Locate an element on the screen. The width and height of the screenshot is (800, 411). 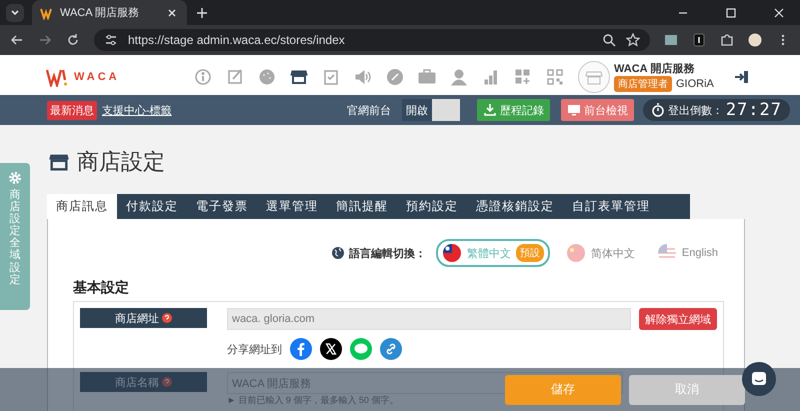
logout-icon is located at coordinates (742, 76).